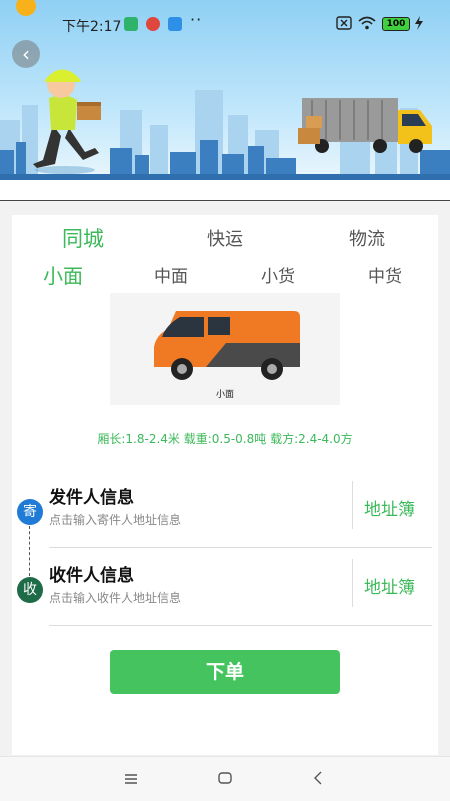 The width and height of the screenshot is (450, 801). What do you see at coordinates (131, 779) in the screenshot?
I see `menu-icon` at bounding box center [131, 779].